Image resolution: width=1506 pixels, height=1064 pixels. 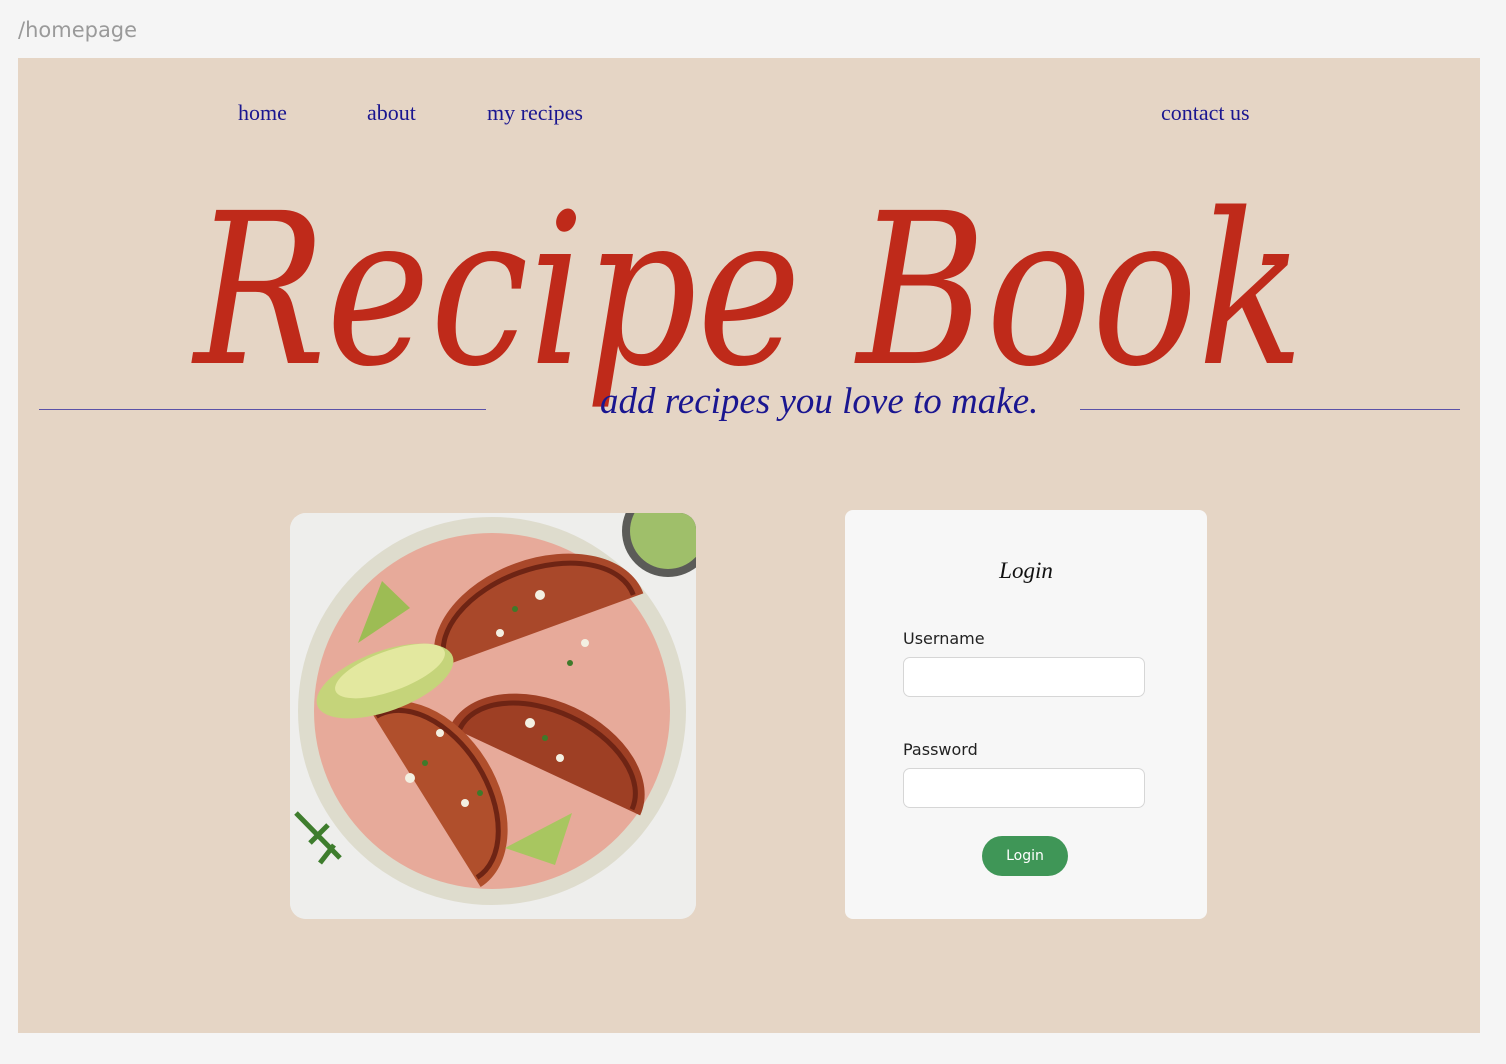 What do you see at coordinates (940, 749) in the screenshot?
I see `password-label: Password` at bounding box center [940, 749].